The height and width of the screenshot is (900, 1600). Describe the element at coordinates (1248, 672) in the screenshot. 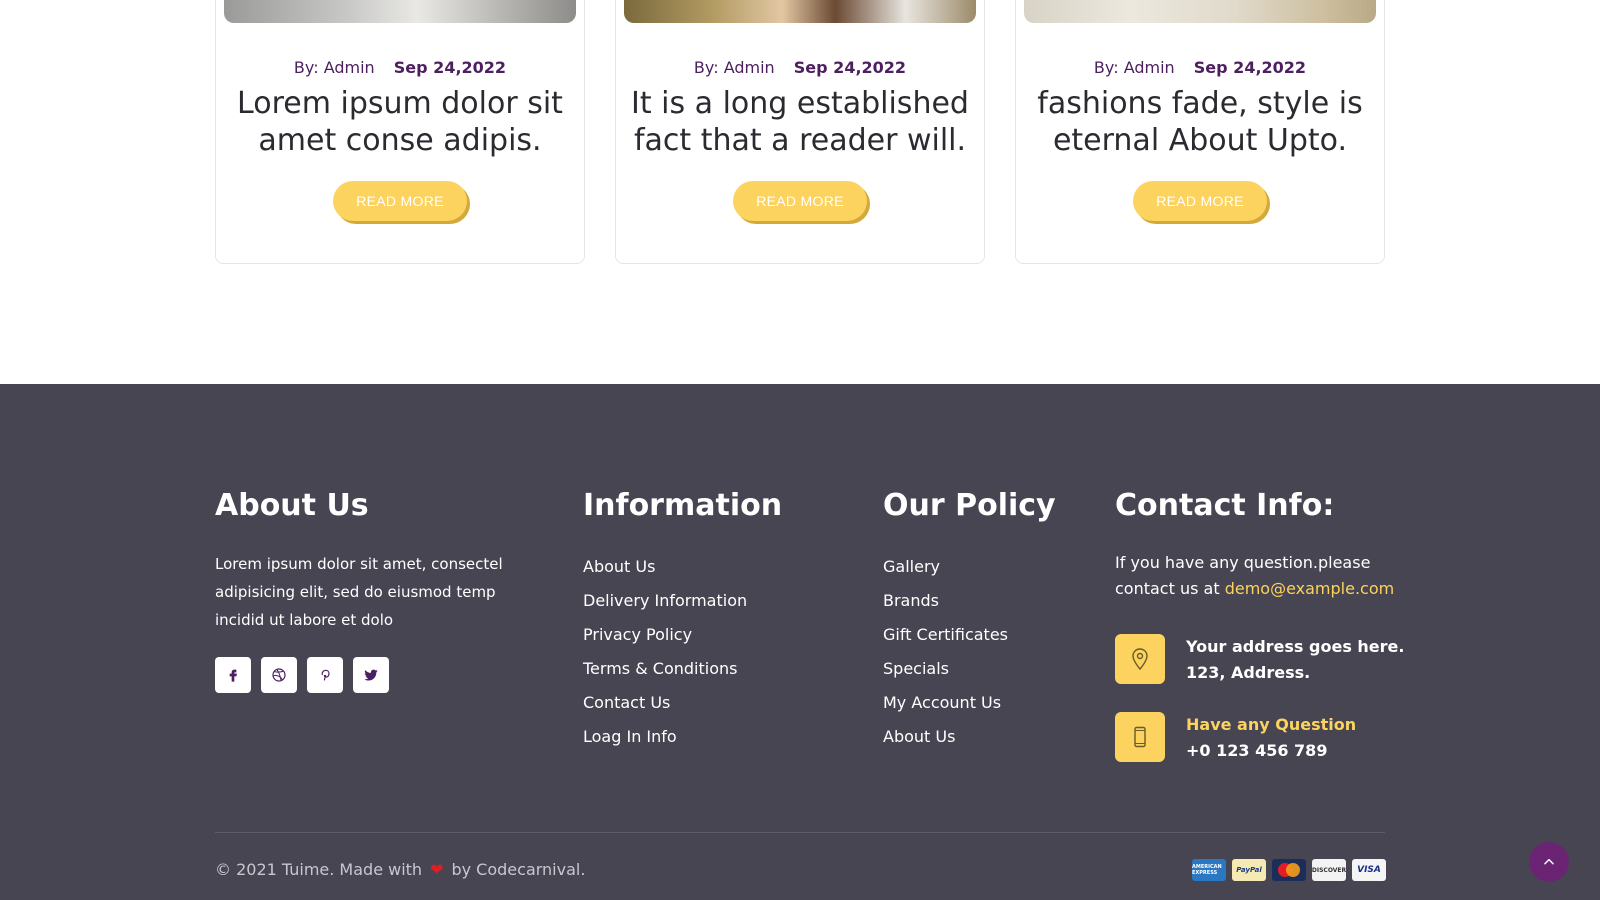

I see `address-line-2: 123, Address.` at that location.